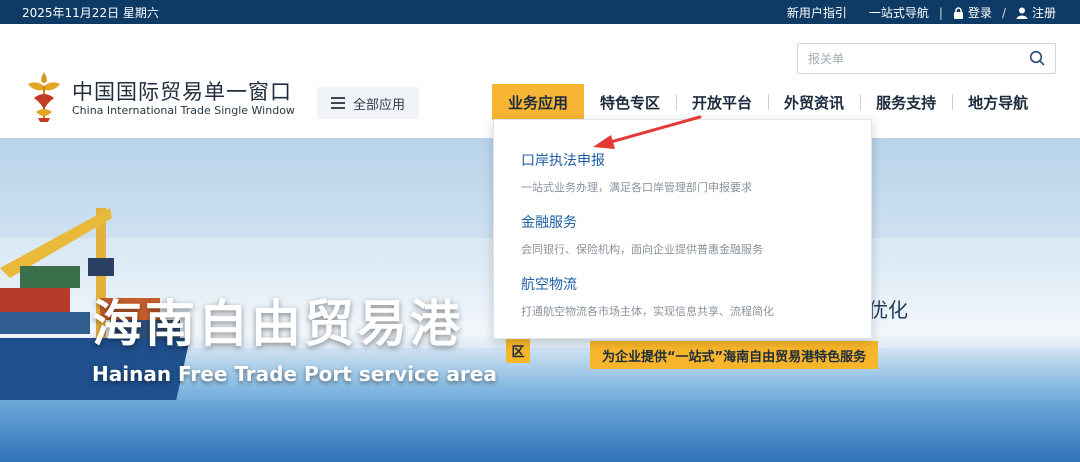 The width and height of the screenshot is (1080, 462). What do you see at coordinates (337, 103) in the screenshot?
I see `menu-icon` at bounding box center [337, 103].